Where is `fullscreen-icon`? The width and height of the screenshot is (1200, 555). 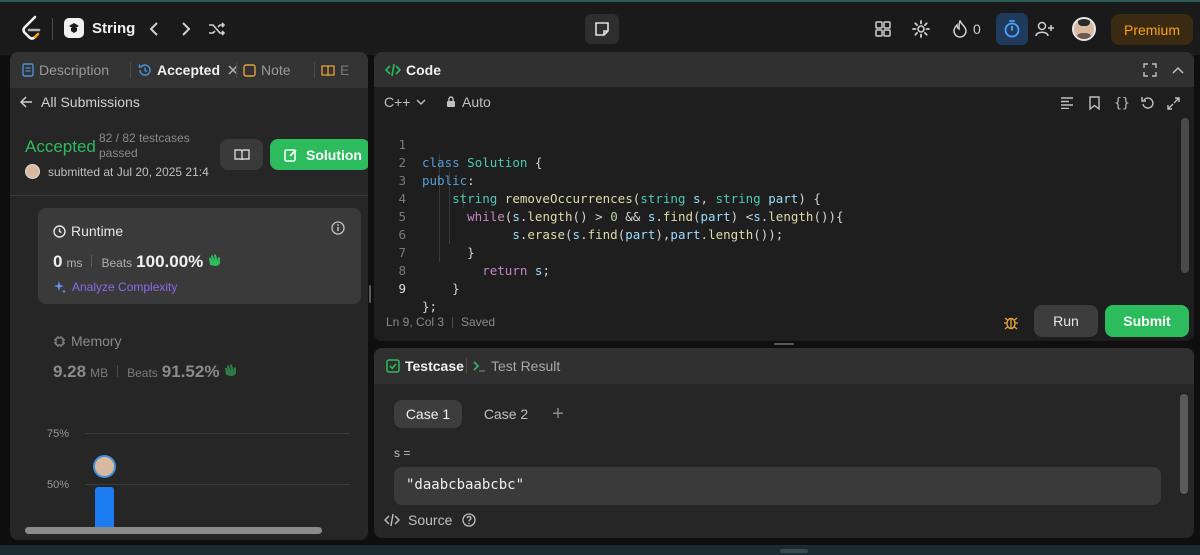 fullscreen-icon is located at coordinates (1173, 103).